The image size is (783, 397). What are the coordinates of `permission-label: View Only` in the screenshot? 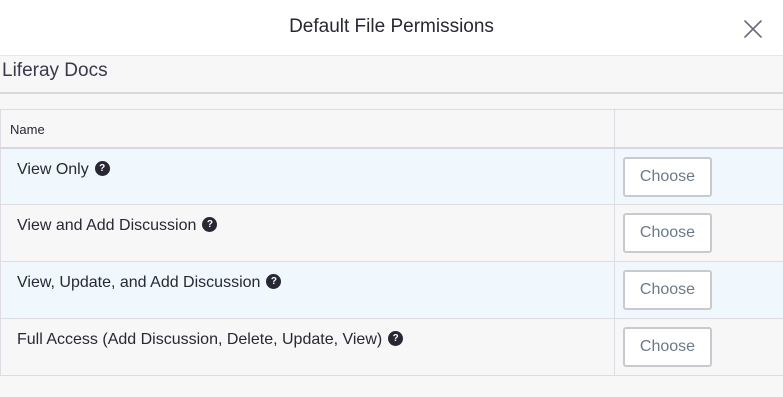 It's located at (53, 169).